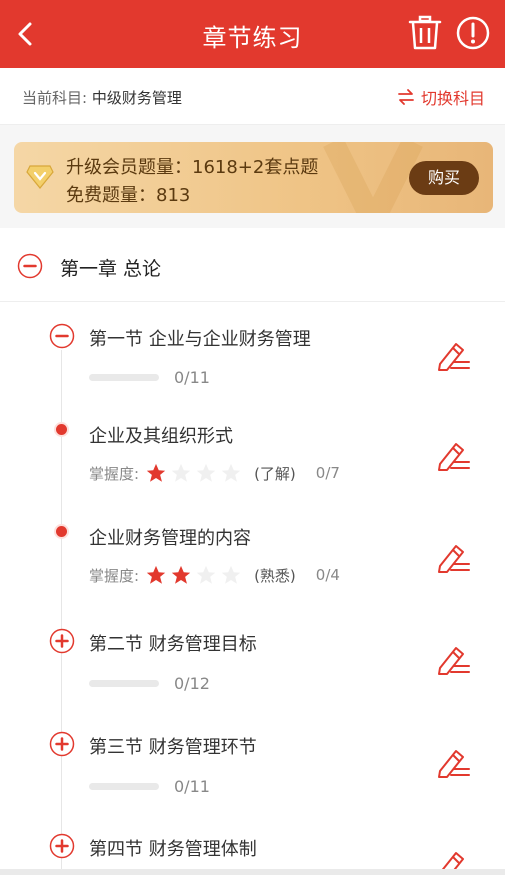 The width and height of the screenshot is (505, 875). What do you see at coordinates (252, 34) in the screenshot?
I see `app-header: 章节练习` at bounding box center [252, 34].